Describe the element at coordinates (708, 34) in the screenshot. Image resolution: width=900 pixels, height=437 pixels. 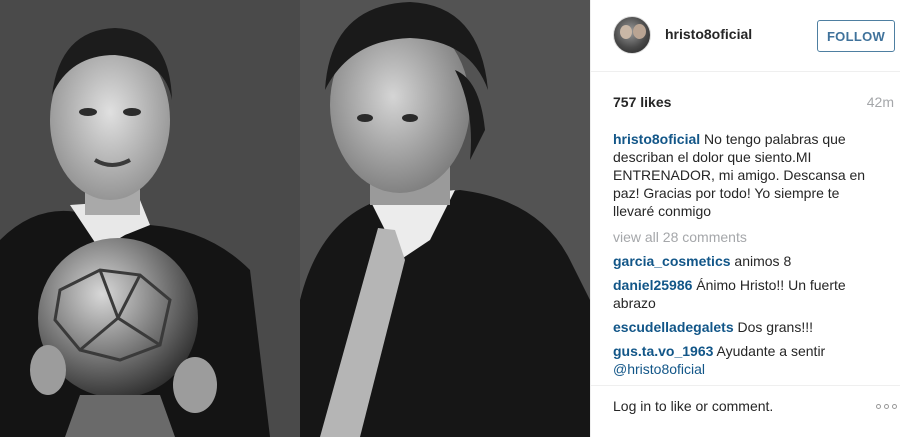
I see `header-username: hristo8oficial` at that location.